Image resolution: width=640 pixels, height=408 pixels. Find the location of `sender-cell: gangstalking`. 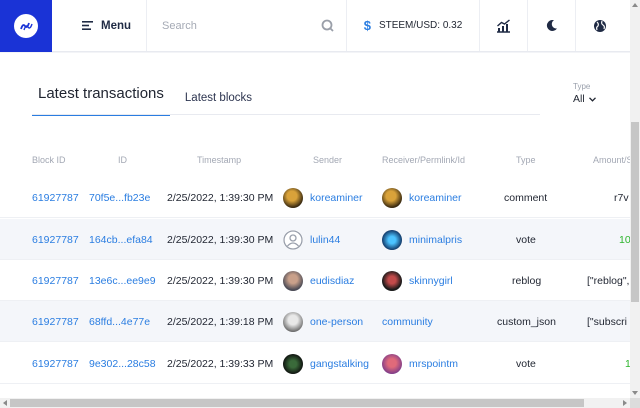

sender-cell: gangstalking is located at coordinates (326, 363).